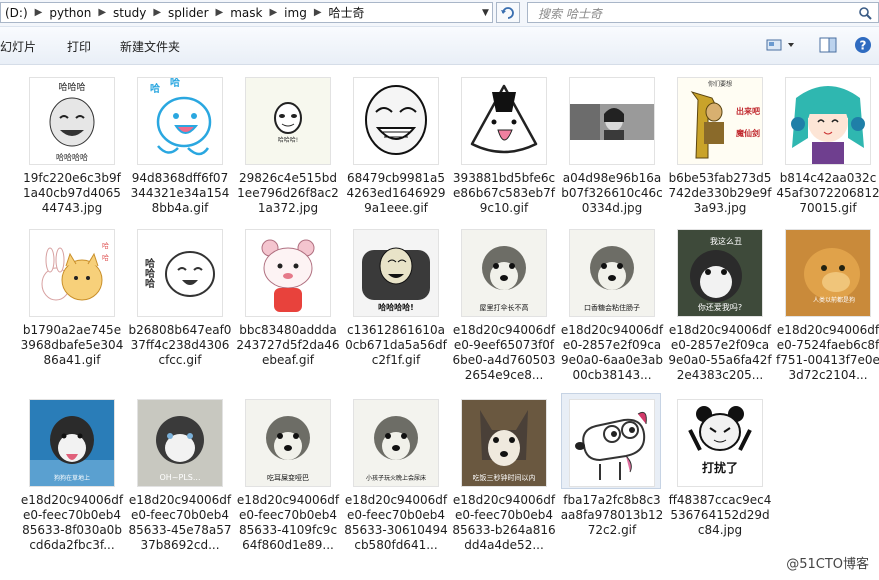 The image size is (879, 580). I want to click on file-name: b26808b647eaf037ff4c238d4306cfcc.gif, so click(180, 345).